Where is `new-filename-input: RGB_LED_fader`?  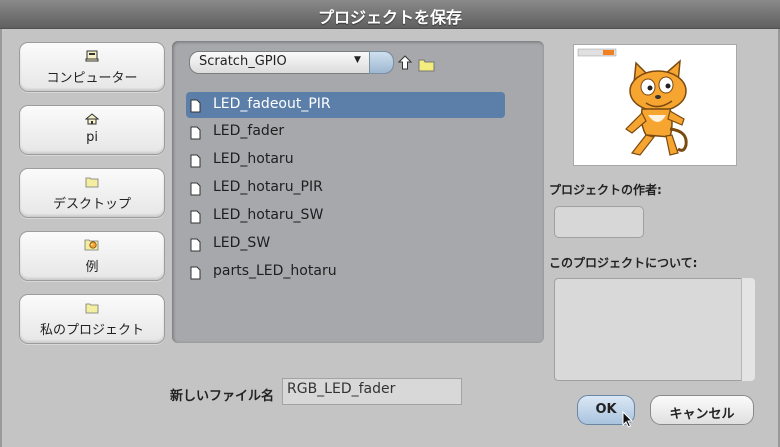
new-filename-input: RGB_LED_fader is located at coordinates (372, 391).